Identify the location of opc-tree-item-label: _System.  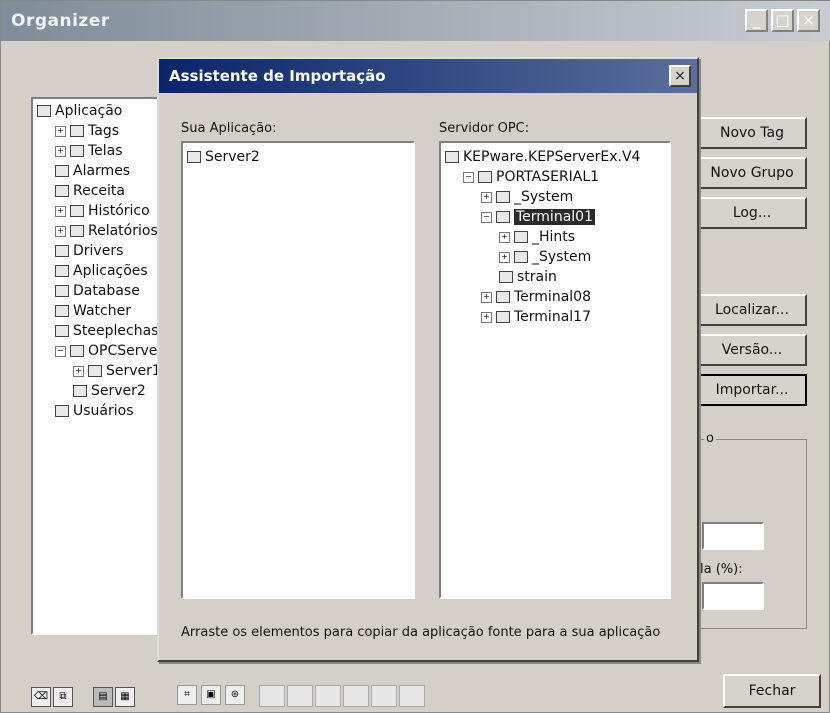
(544, 197).